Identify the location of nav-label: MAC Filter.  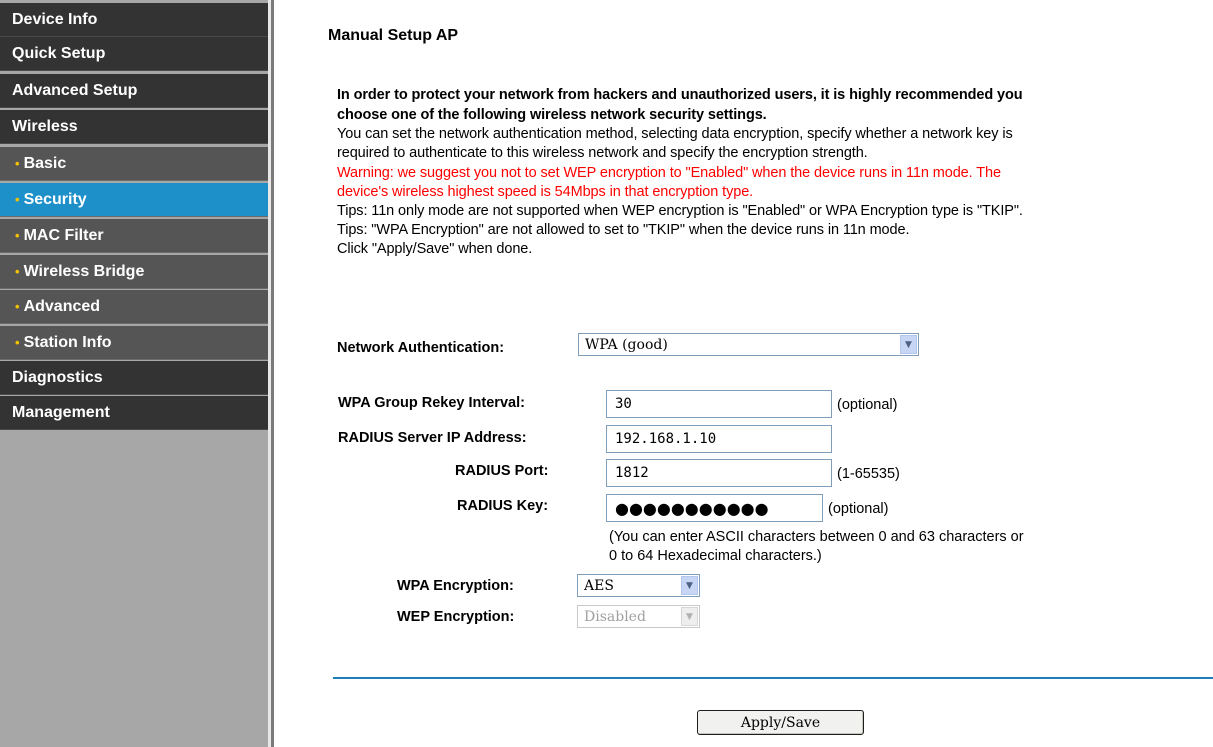
(63, 235).